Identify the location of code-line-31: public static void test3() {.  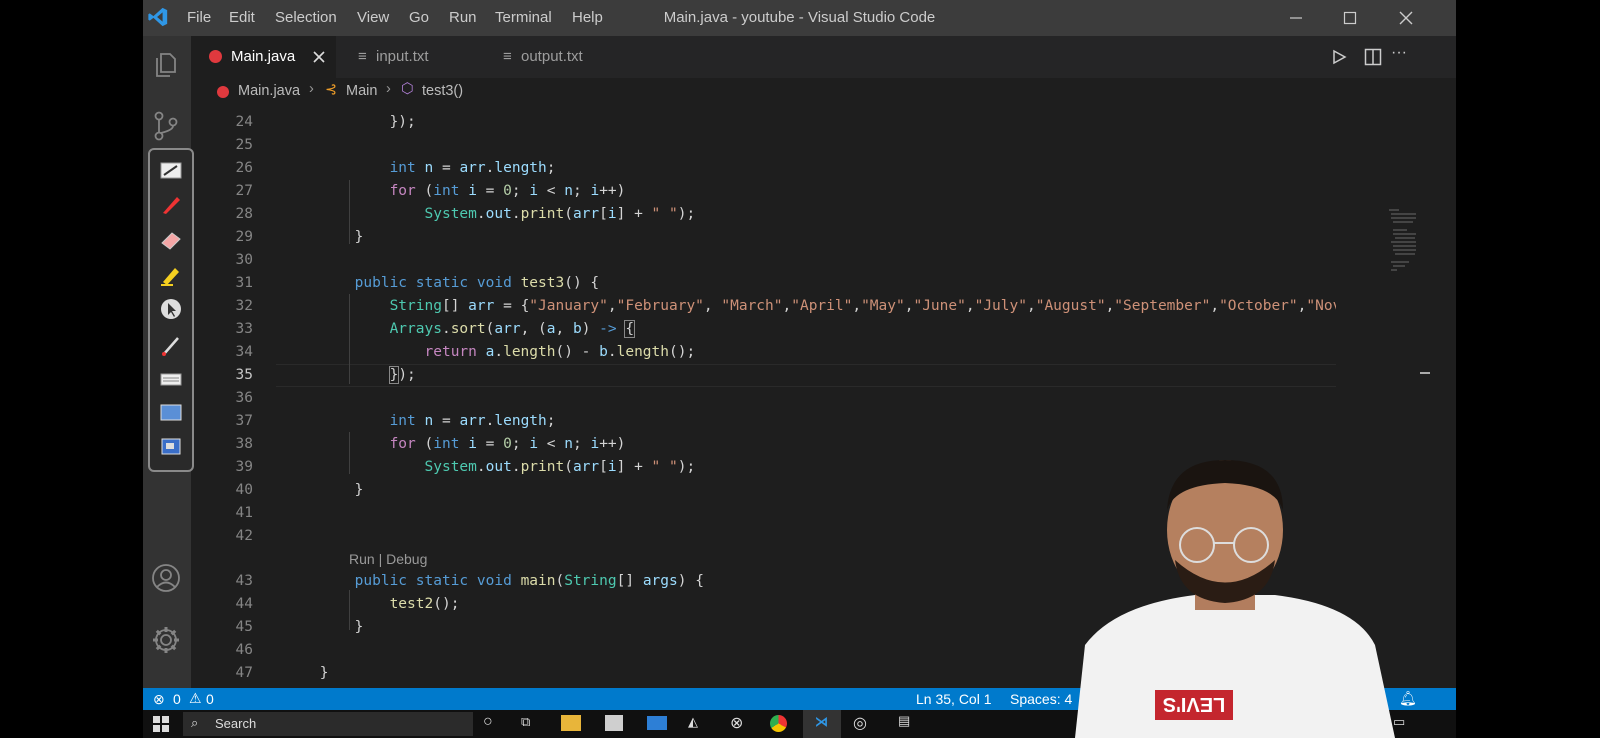
(477, 283).